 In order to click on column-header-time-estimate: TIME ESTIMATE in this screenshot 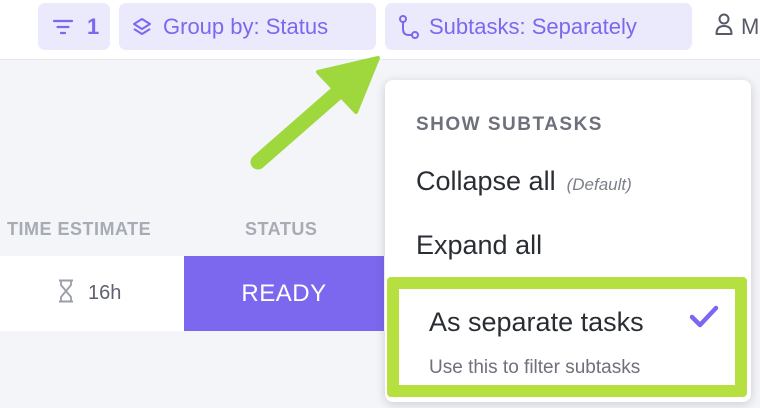, I will do `click(79, 229)`.